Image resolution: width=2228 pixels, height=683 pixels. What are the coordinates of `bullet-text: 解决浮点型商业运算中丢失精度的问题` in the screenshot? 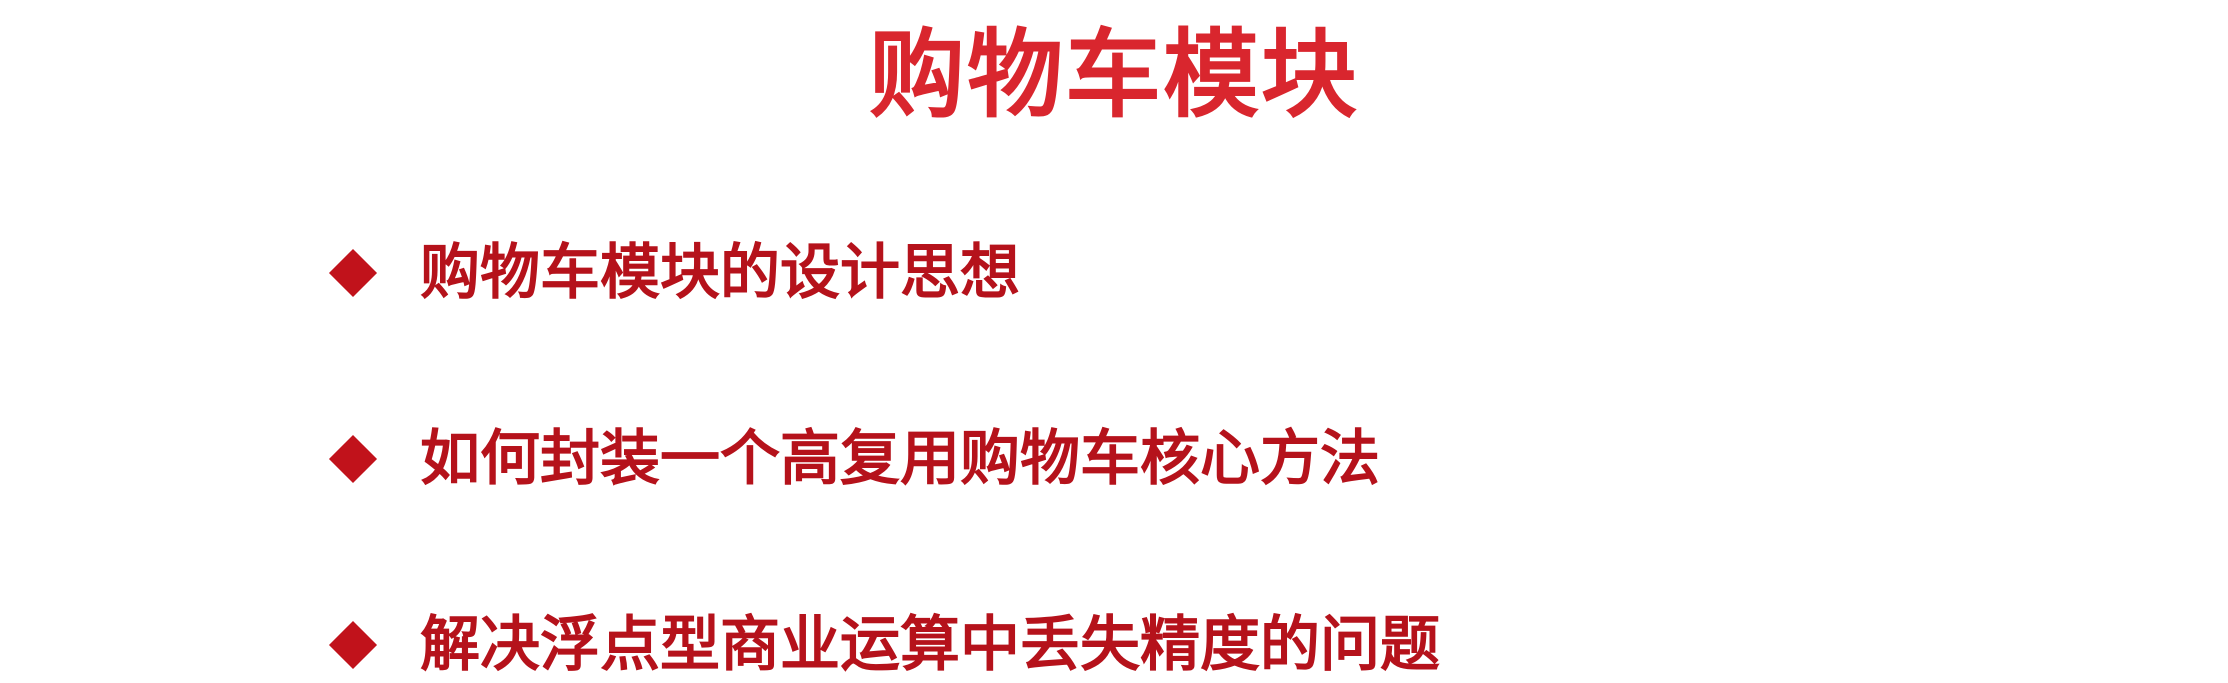 It's located at (930, 645).